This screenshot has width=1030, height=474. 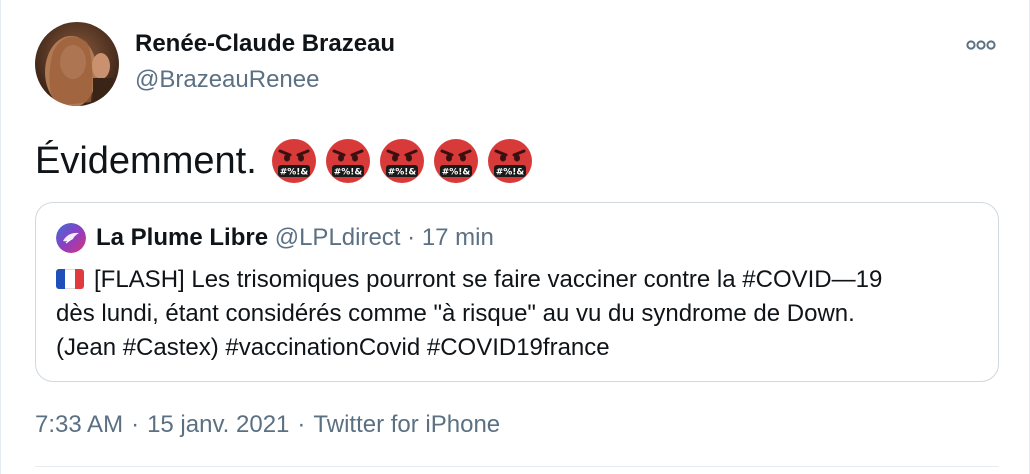 I want to click on quoted-tweet-time: 17 min, so click(x=457, y=237).